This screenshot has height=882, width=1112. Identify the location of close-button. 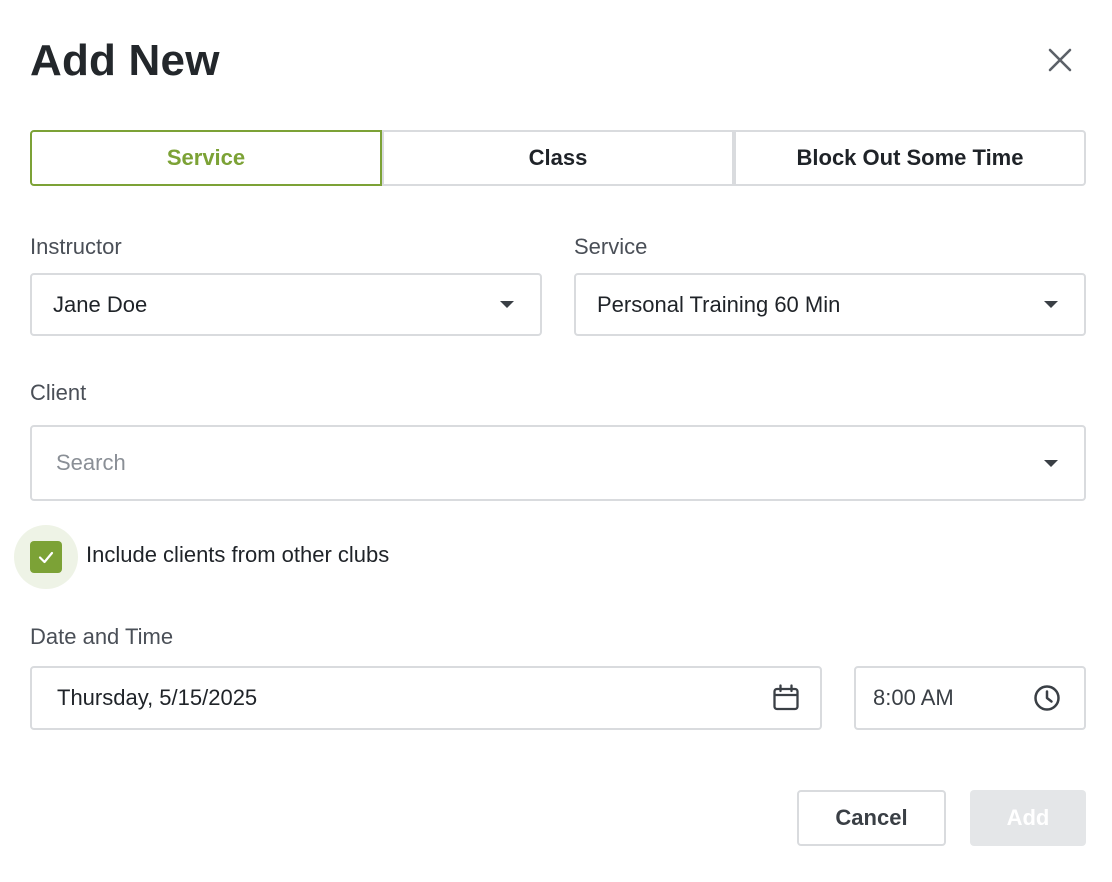
(1060, 60).